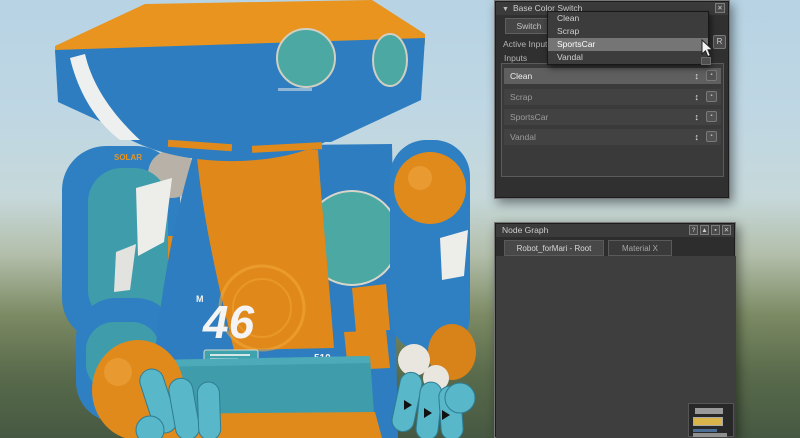 Image resolution: width=800 pixels, height=438 pixels. I want to click on arm-decal-text: SOLAR, so click(128, 157).